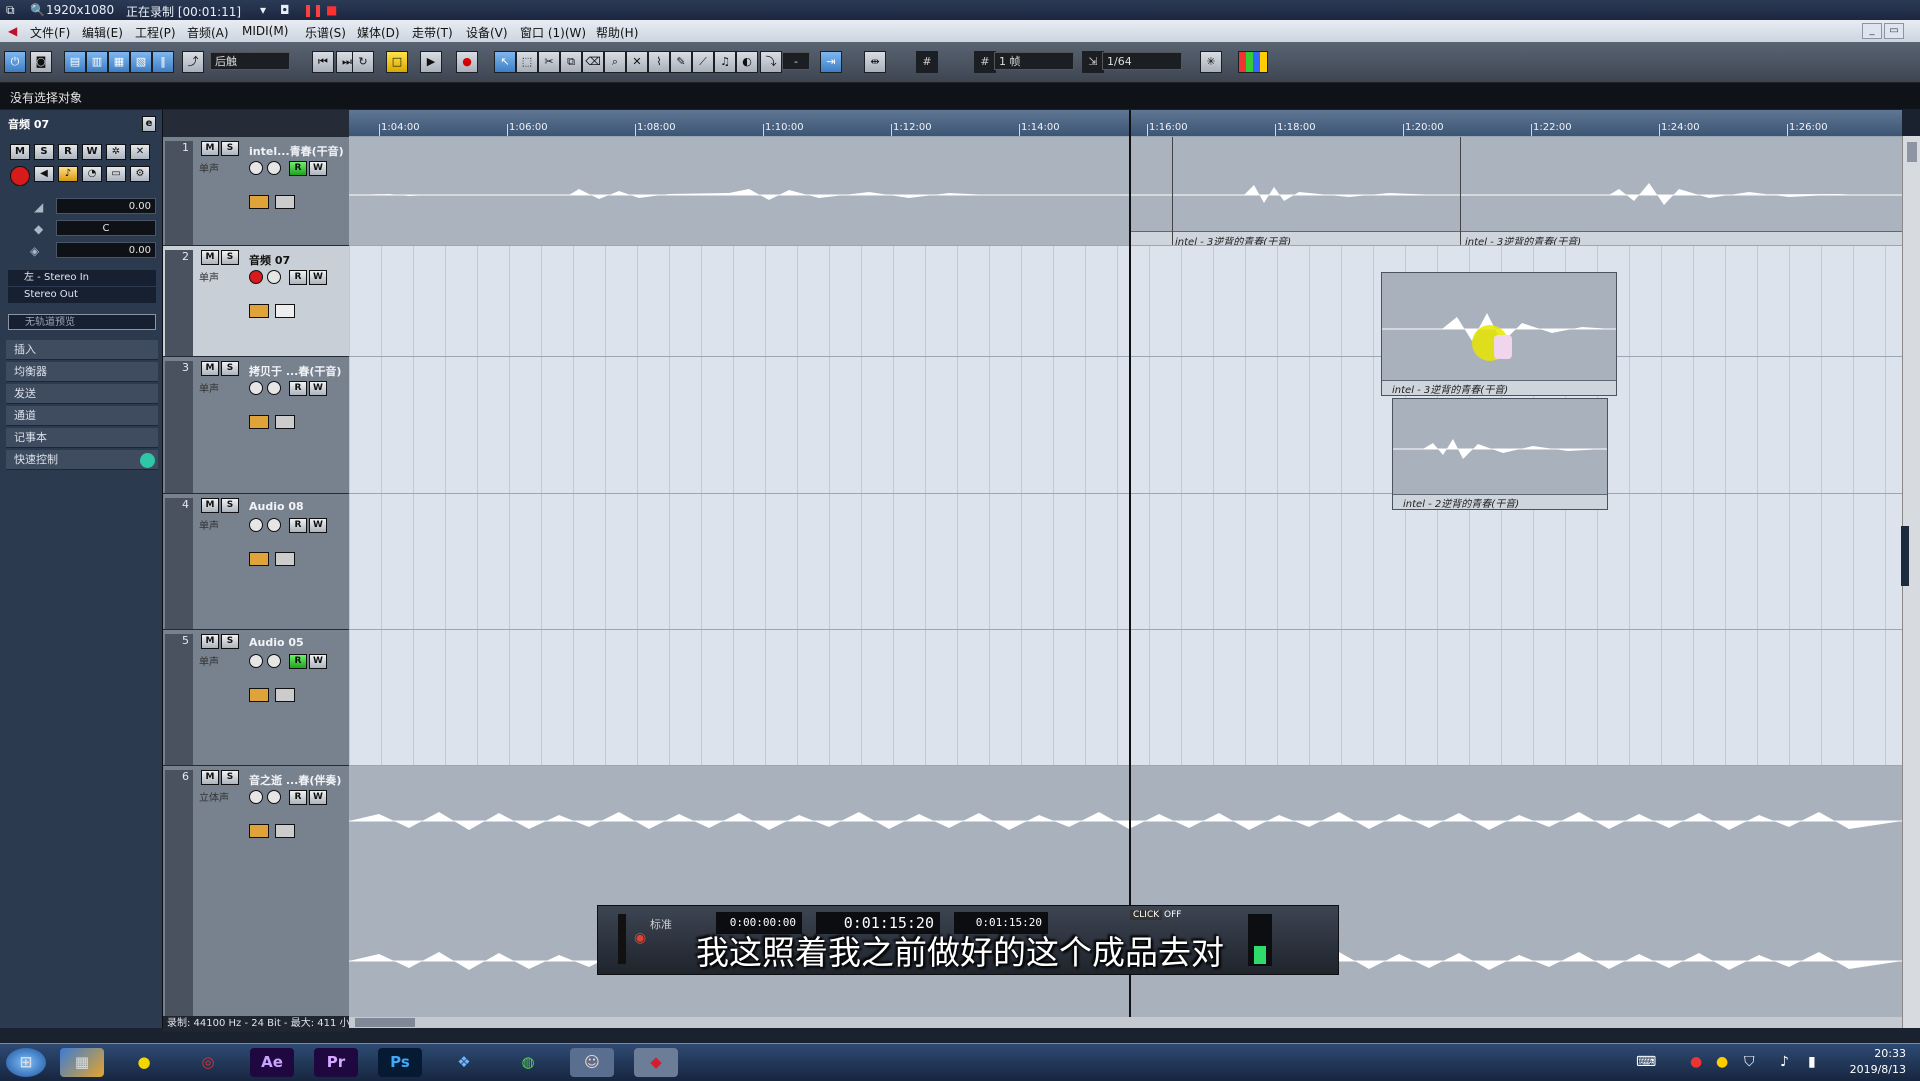  Describe the element at coordinates (15, 62) in the screenshot. I see `activate-project-icon: ⏻` at that location.